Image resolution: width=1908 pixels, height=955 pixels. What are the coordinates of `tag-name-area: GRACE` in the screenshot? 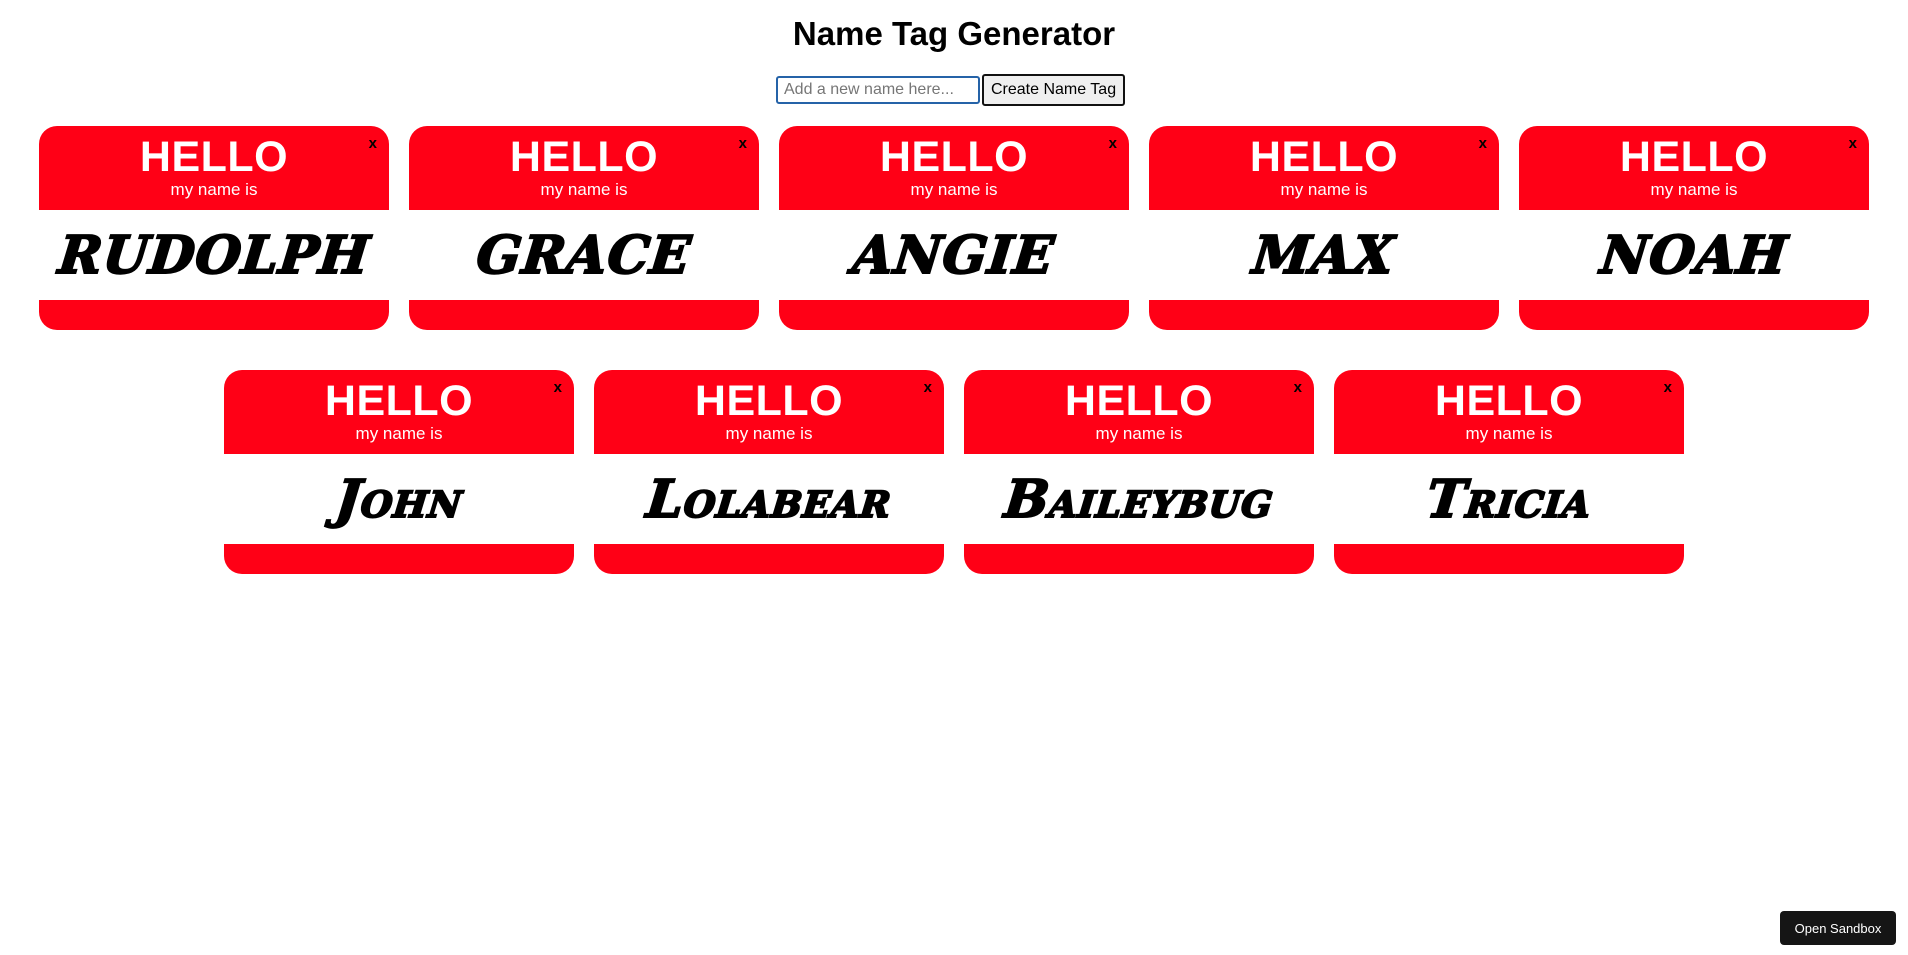 It's located at (584, 255).